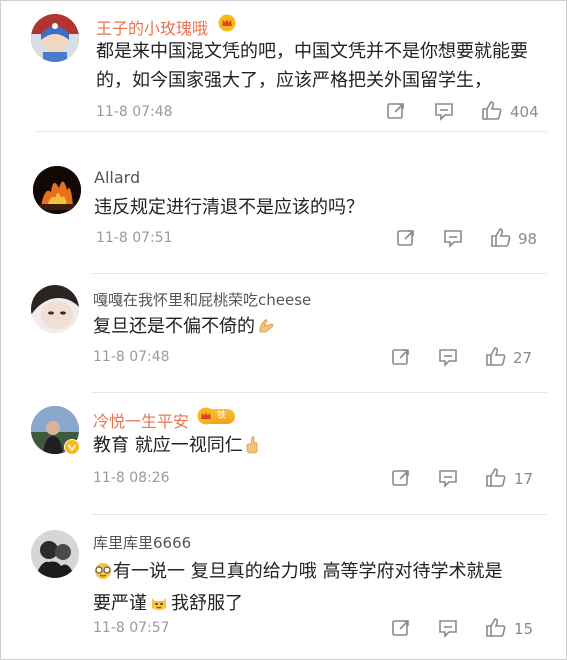 The height and width of the screenshot is (660, 567). Describe the element at coordinates (308, 571) in the screenshot. I see `comment-text-part: 有一说一 复旦真的给力哦 高等学府对待学术就是` at that location.